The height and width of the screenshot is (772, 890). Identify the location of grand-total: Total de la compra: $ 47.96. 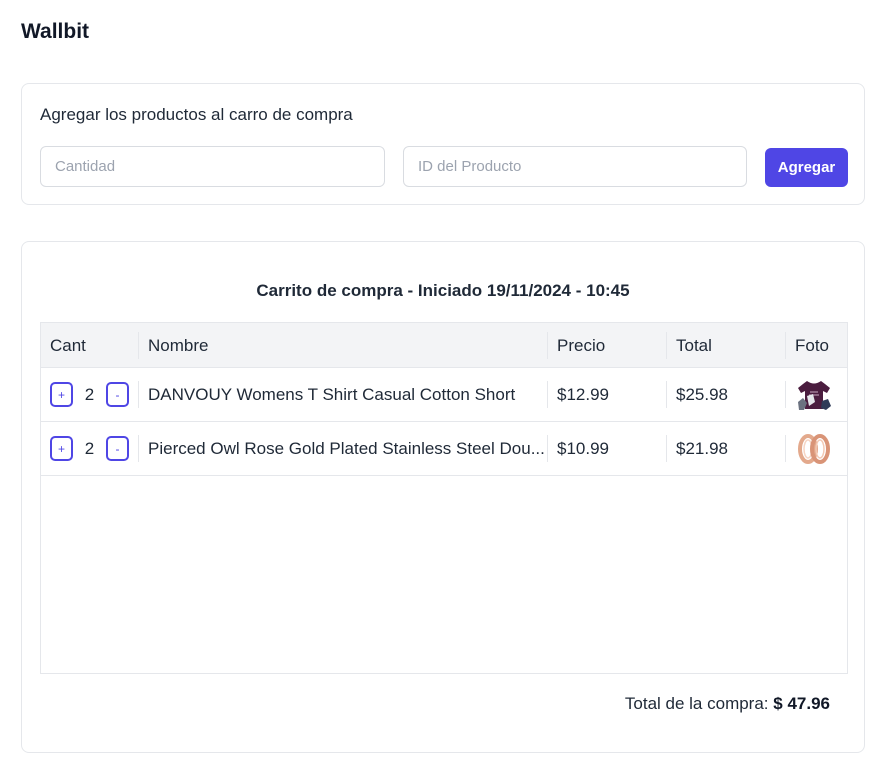
(727, 704).